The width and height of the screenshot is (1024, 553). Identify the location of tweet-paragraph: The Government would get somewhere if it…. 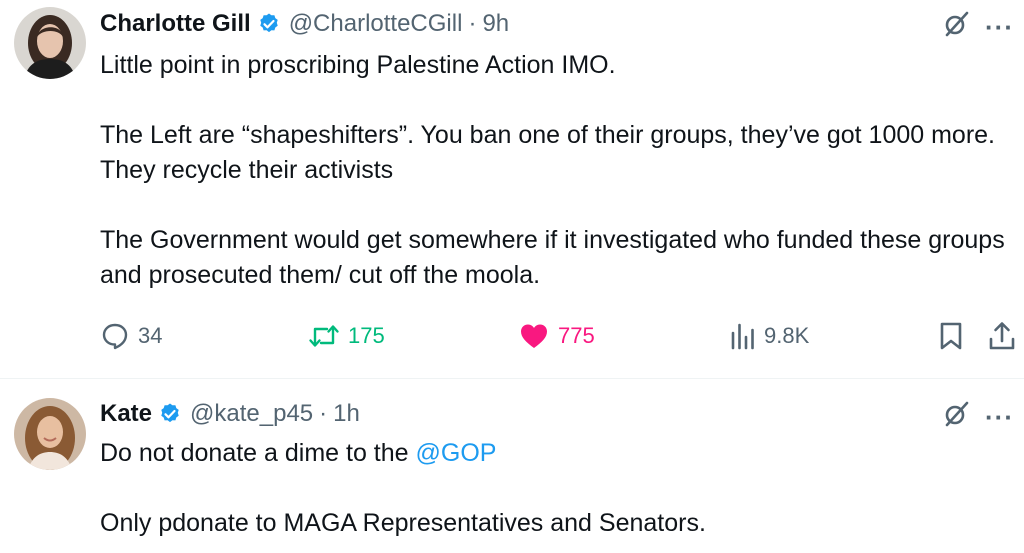
(552, 257).